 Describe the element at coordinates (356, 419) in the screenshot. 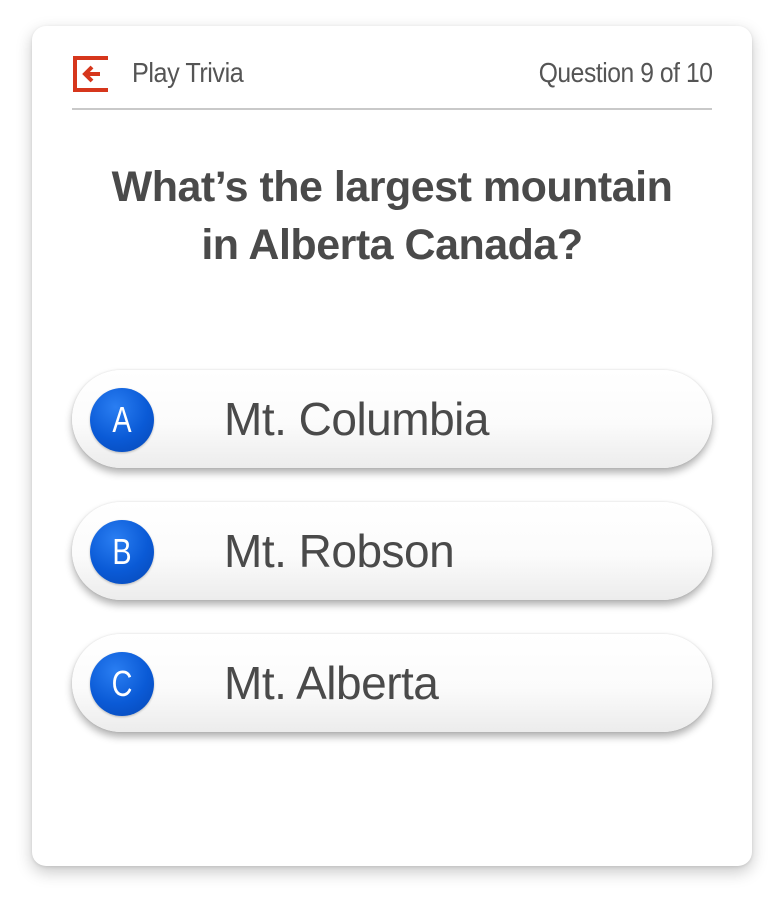

I see `answer-text-a: Mt. Columbia` at that location.